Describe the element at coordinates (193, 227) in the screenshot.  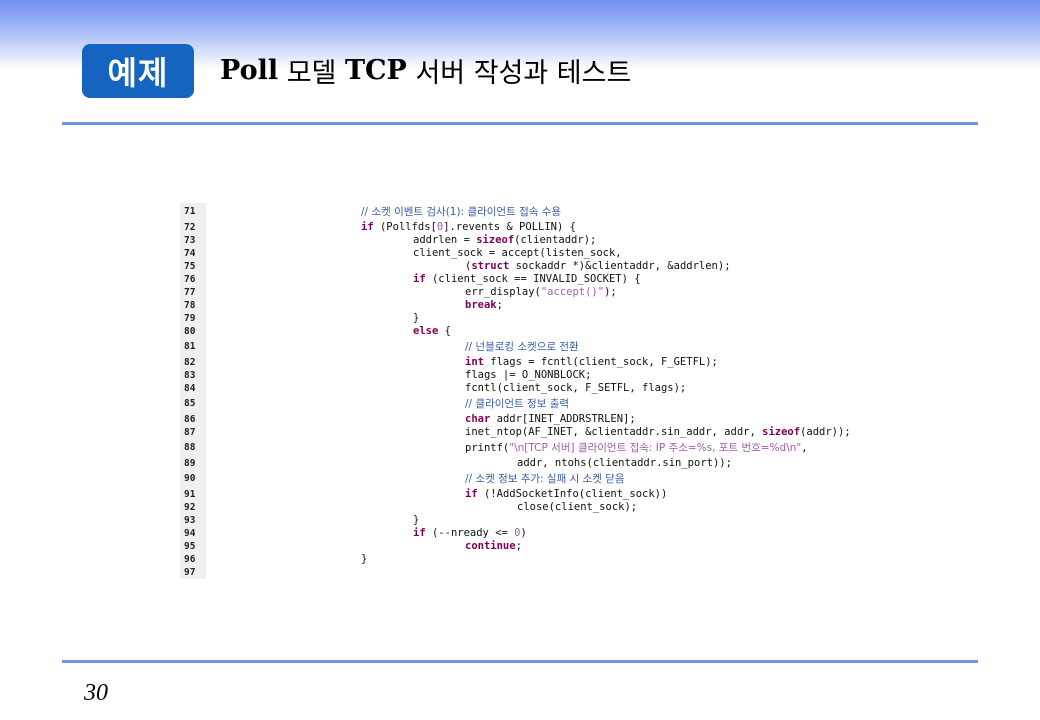
I see `line-number: 72` at that location.